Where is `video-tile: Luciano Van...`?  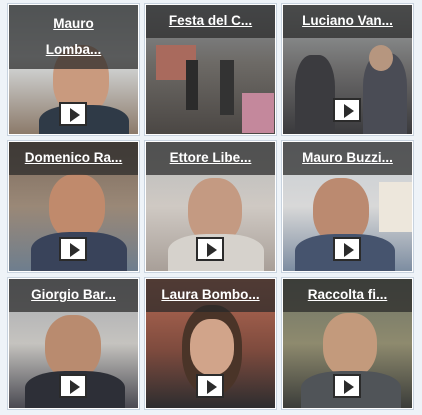 video-tile: Luciano Van... is located at coordinates (347, 69).